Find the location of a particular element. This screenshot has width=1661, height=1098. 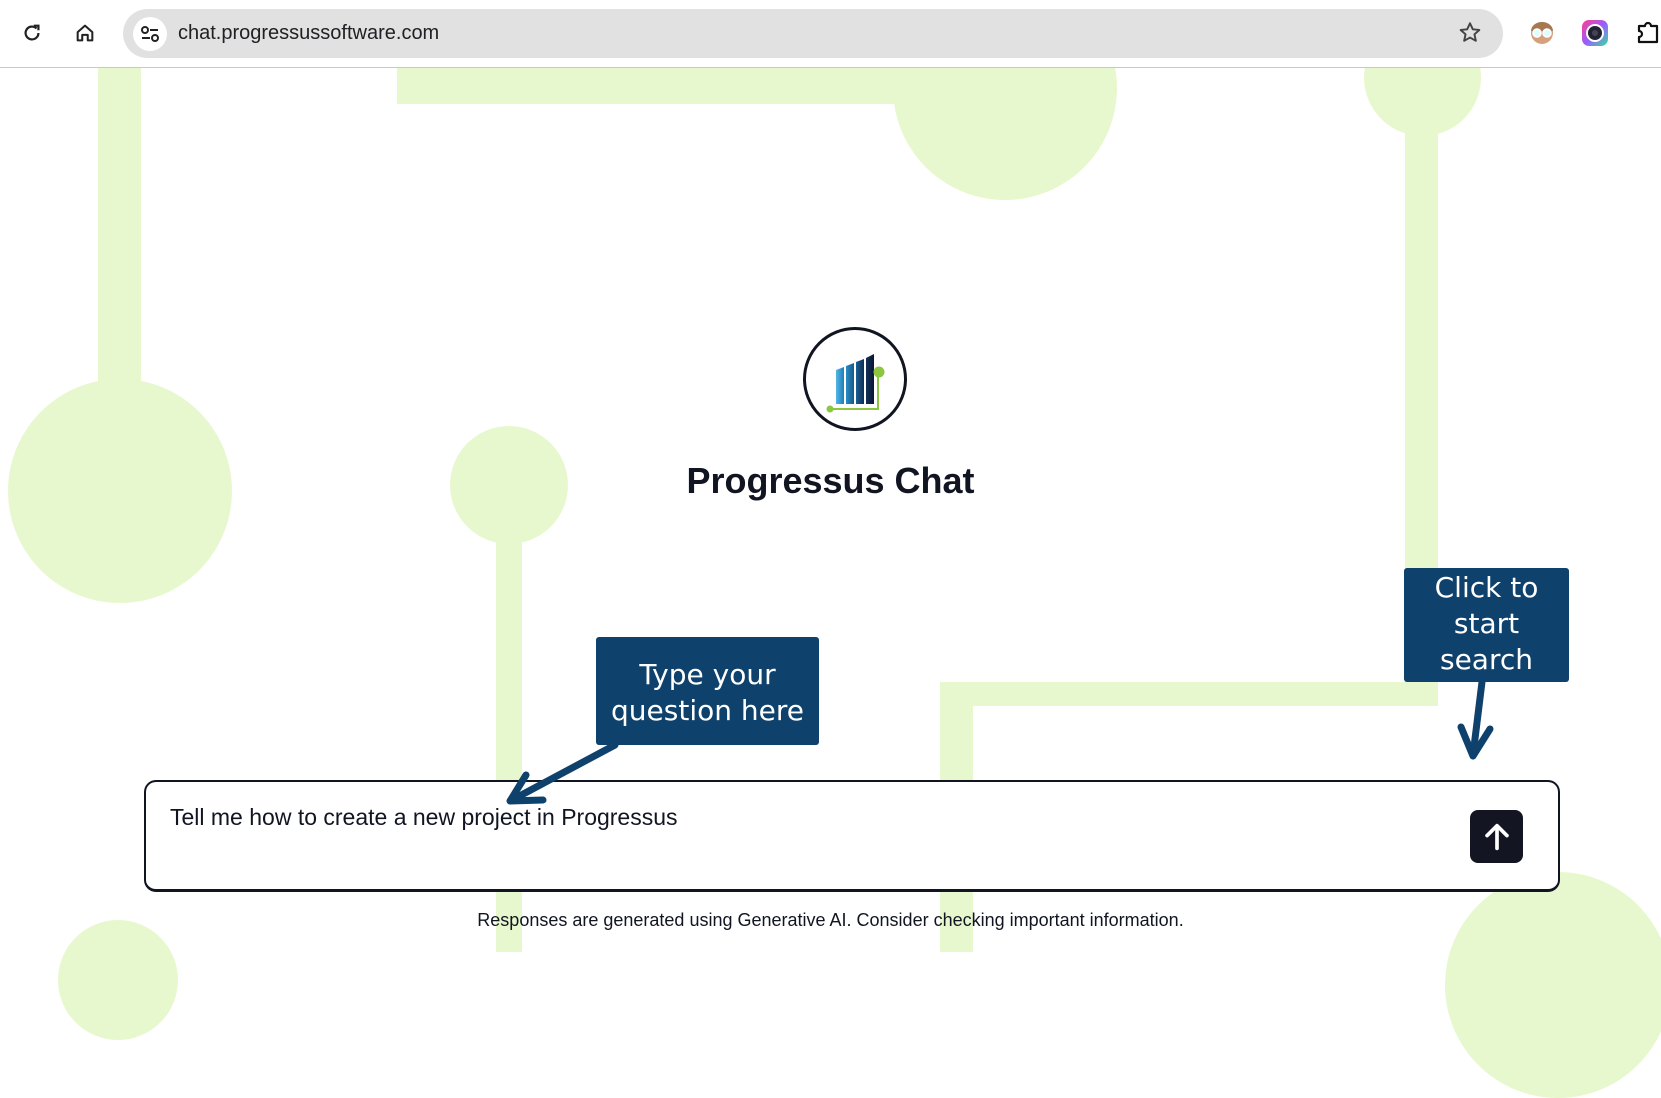

extension-avatar-icon is located at coordinates (1542, 33).